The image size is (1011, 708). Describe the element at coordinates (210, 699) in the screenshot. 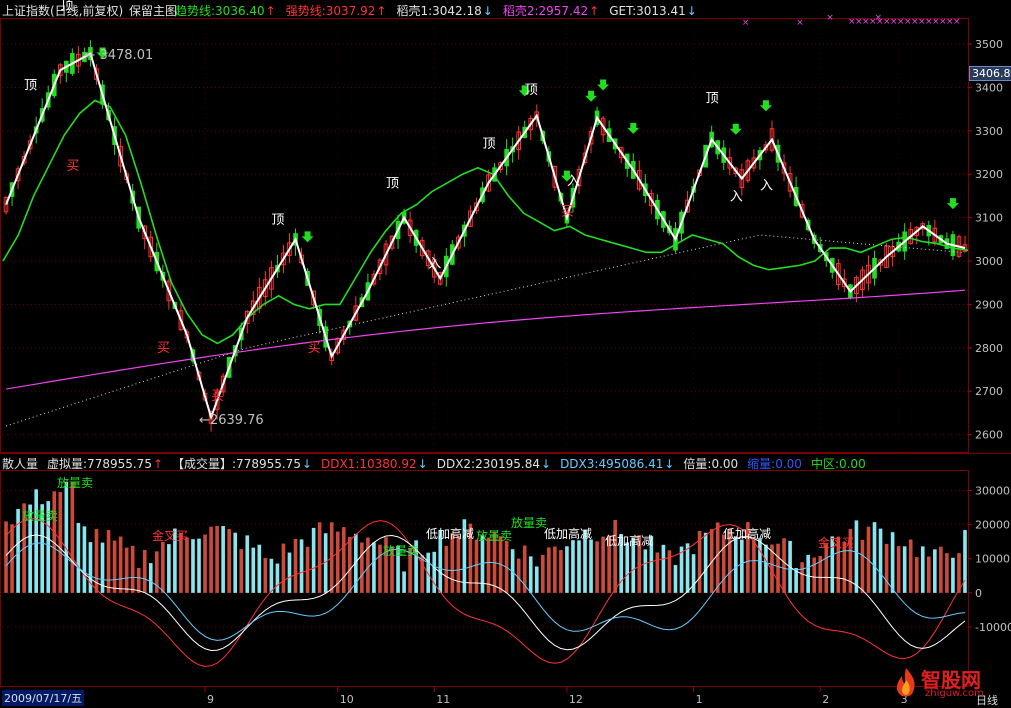

I see `date-tick-label: 9` at that location.